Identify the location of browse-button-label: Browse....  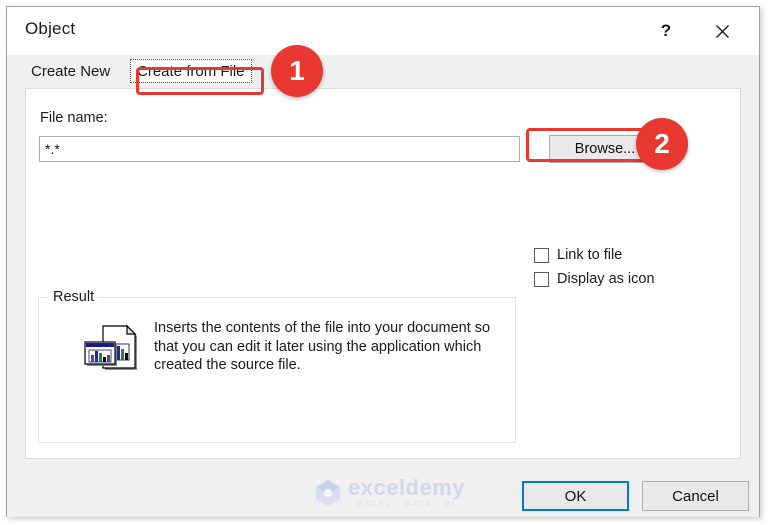
(605, 149).